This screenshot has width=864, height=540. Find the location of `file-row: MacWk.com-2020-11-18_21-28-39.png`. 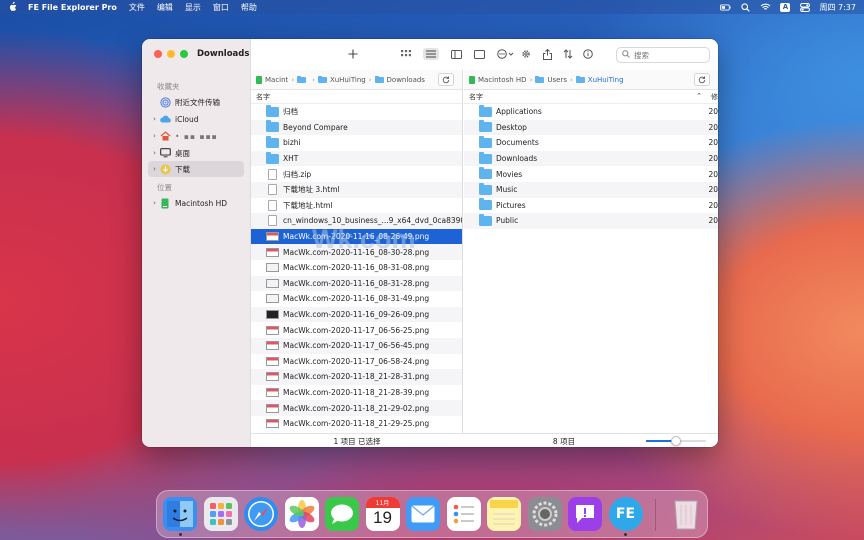

file-row: MacWk.com-2020-11-18_21-28-39.png is located at coordinates (356, 393).